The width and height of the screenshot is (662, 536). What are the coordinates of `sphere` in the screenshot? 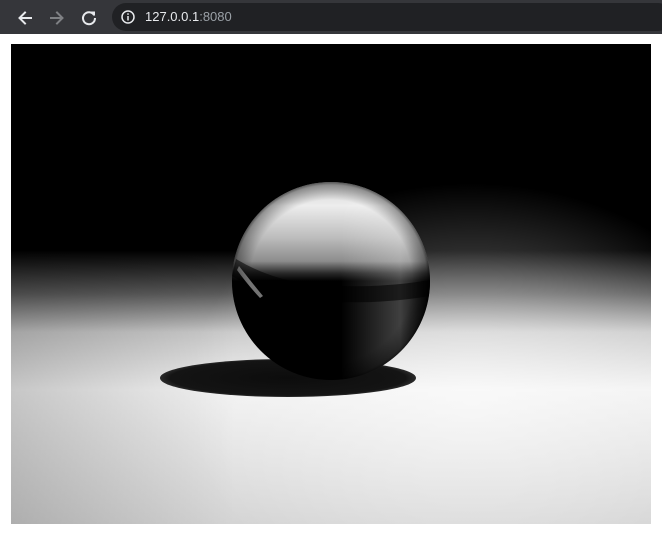 It's located at (331, 281).